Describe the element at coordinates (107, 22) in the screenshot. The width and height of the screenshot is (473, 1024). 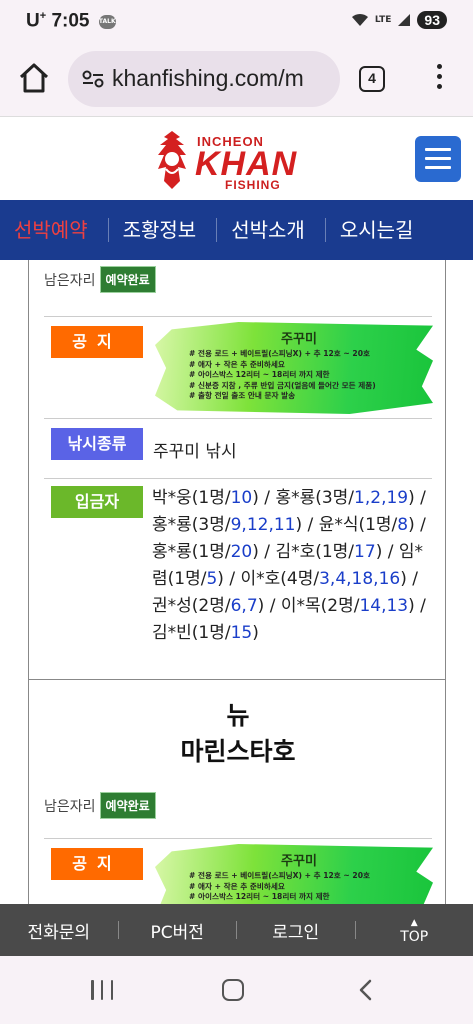
I see `talk-icon: TALK` at that location.